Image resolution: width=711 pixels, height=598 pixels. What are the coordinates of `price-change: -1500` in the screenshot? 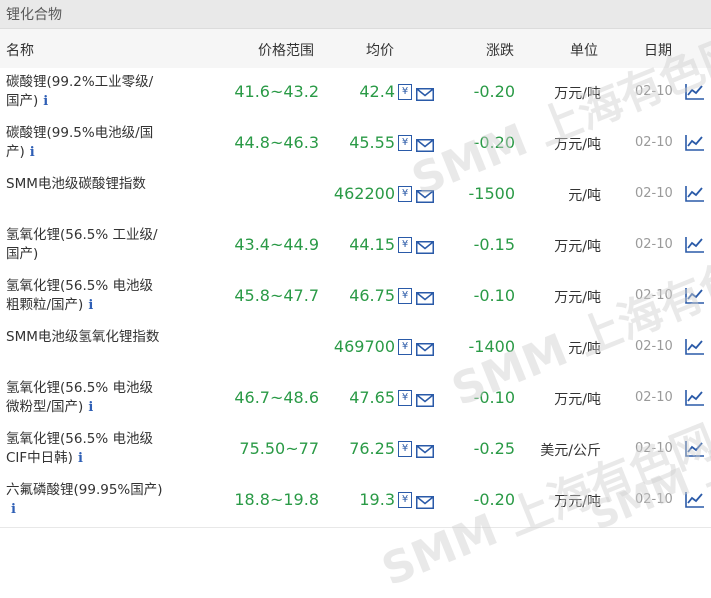 It's located at (492, 193).